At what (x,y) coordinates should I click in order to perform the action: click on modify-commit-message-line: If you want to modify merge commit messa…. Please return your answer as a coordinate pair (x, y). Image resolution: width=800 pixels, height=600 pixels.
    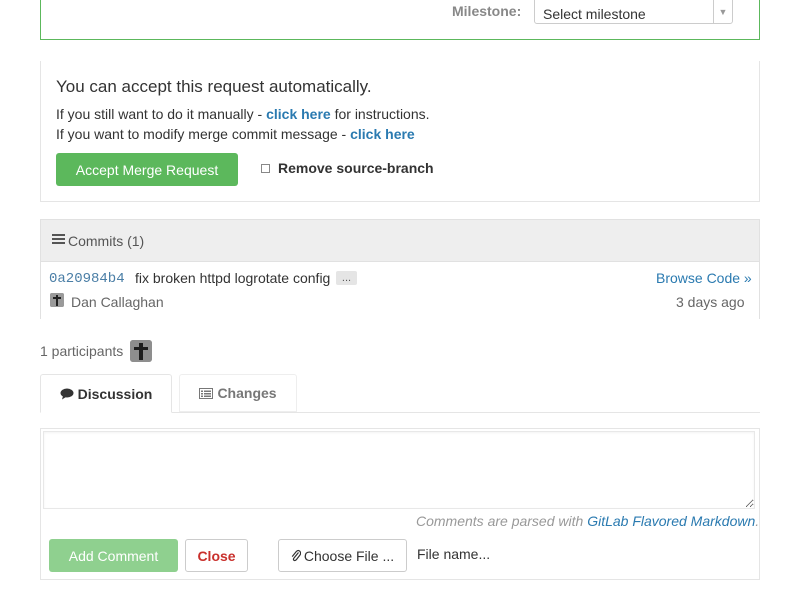
    Looking at the image, I should click on (235, 134).